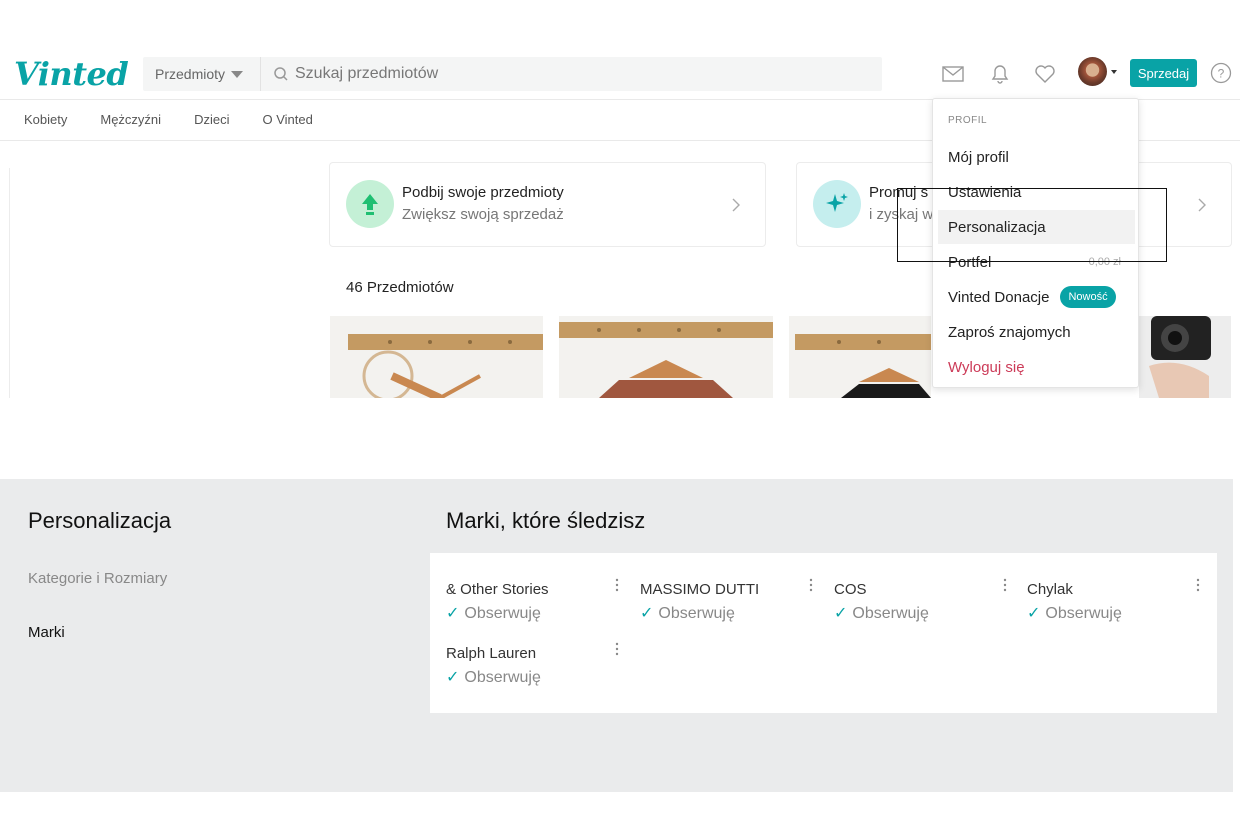 The width and height of the screenshot is (1240, 838). What do you see at coordinates (1114, 72) in the screenshot?
I see `avatar-caret-icon` at bounding box center [1114, 72].